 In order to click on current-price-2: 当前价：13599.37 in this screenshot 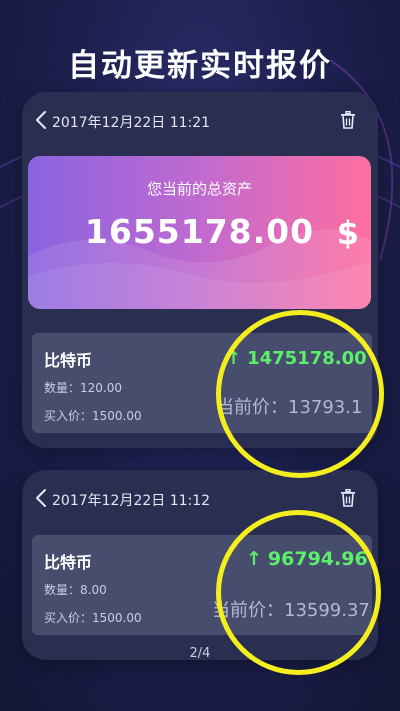, I will do `click(291, 610)`.